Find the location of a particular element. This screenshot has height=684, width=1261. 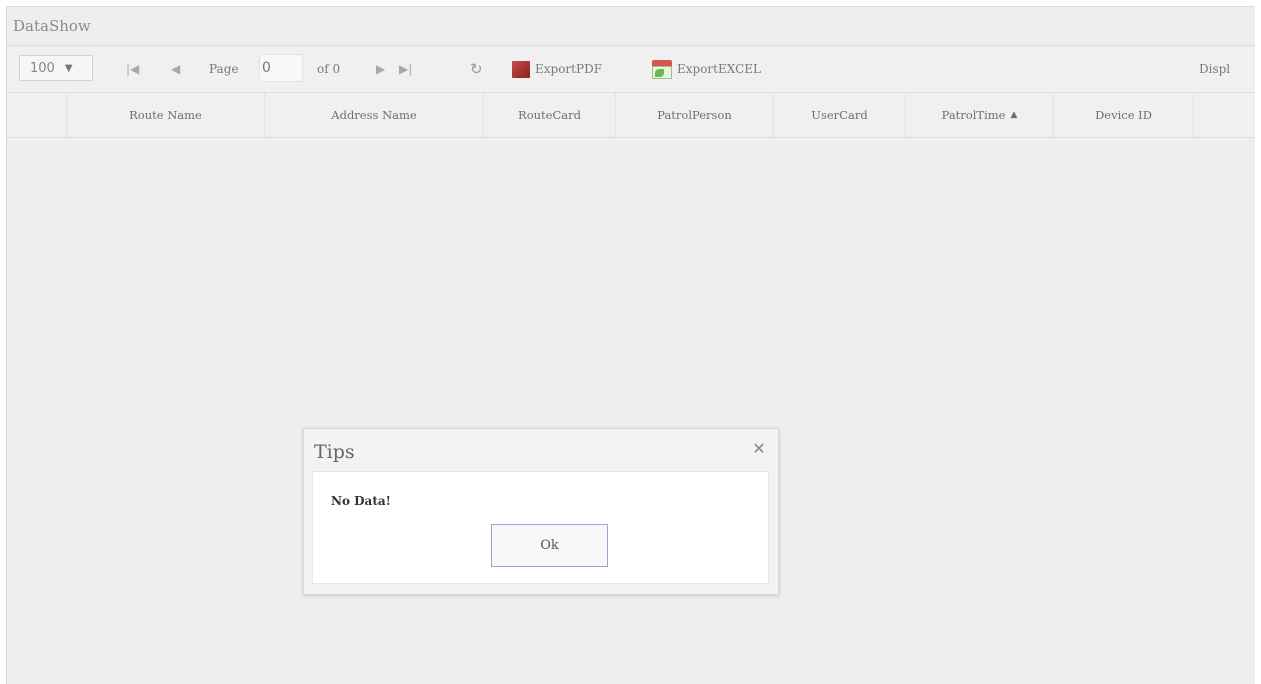

column-header-patrolperson: PatrolPerson is located at coordinates (695, 115).